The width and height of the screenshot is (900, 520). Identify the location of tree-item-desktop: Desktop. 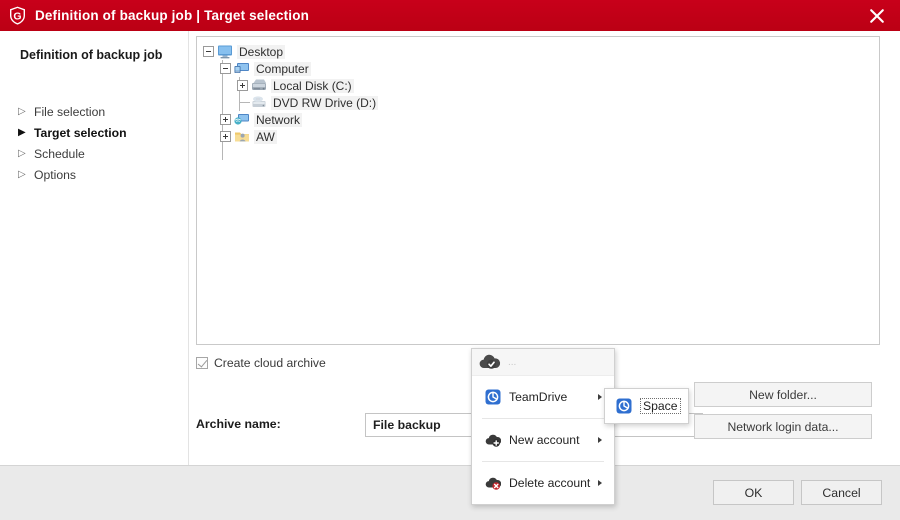
(290, 51).